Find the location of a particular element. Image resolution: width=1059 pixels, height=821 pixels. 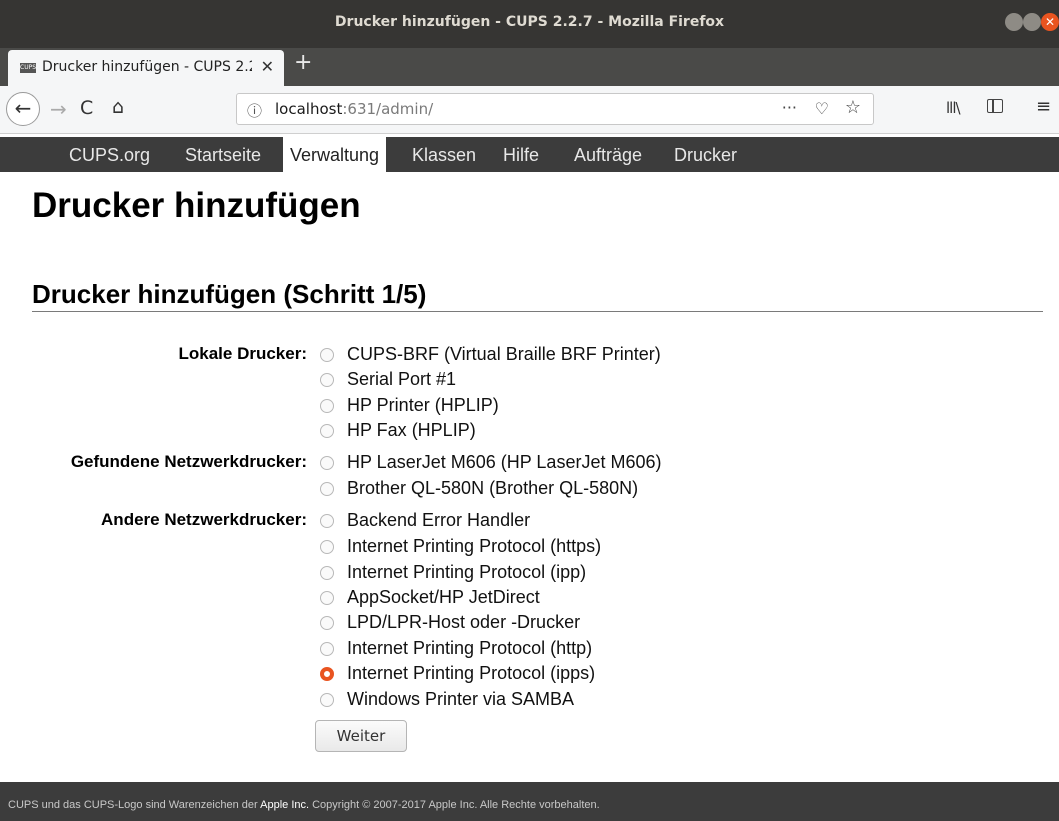

minimize-window-button is located at coordinates (1014, 22).